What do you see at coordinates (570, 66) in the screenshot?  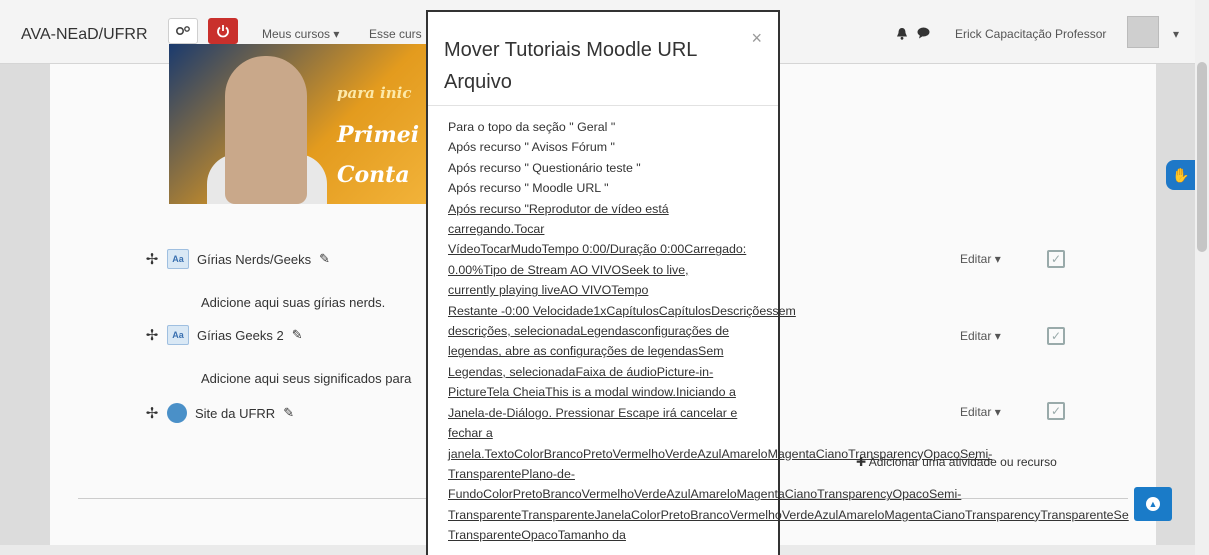 I see `dialog-title: Mover Tutoriais Moodle URL Arquivo` at bounding box center [570, 66].